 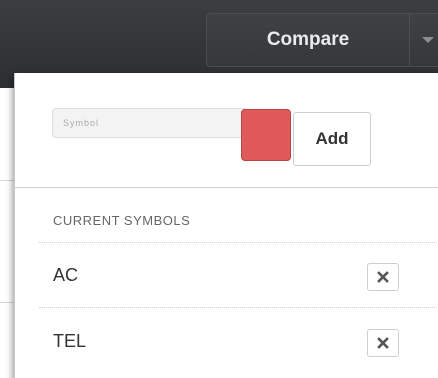 I want to click on compare-dropdown-toggle, so click(x=424, y=40).